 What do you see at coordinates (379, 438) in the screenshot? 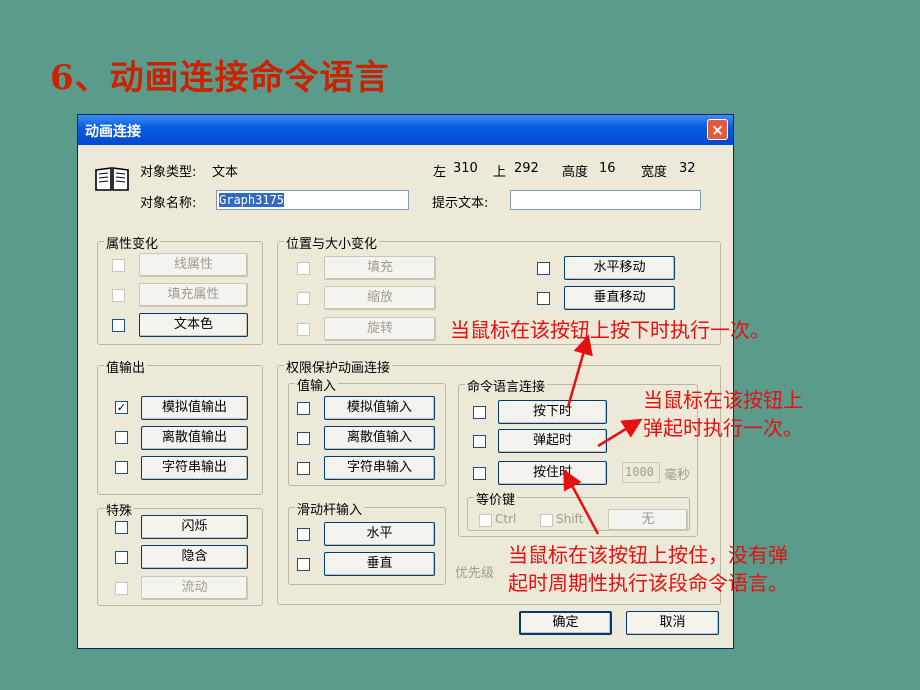
I see `discrete-input-button: 离散值输入` at bounding box center [379, 438].